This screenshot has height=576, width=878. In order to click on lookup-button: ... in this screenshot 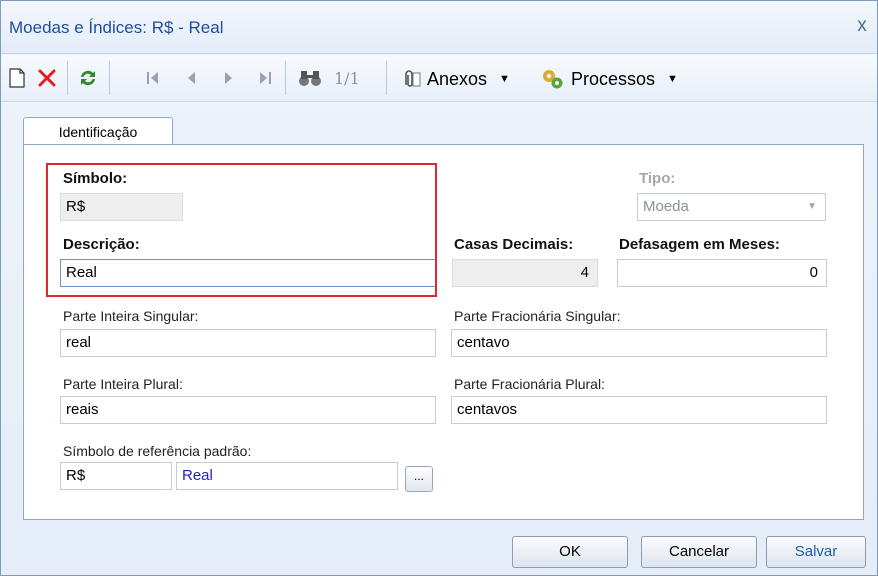, I will do `click(419, 479)`.